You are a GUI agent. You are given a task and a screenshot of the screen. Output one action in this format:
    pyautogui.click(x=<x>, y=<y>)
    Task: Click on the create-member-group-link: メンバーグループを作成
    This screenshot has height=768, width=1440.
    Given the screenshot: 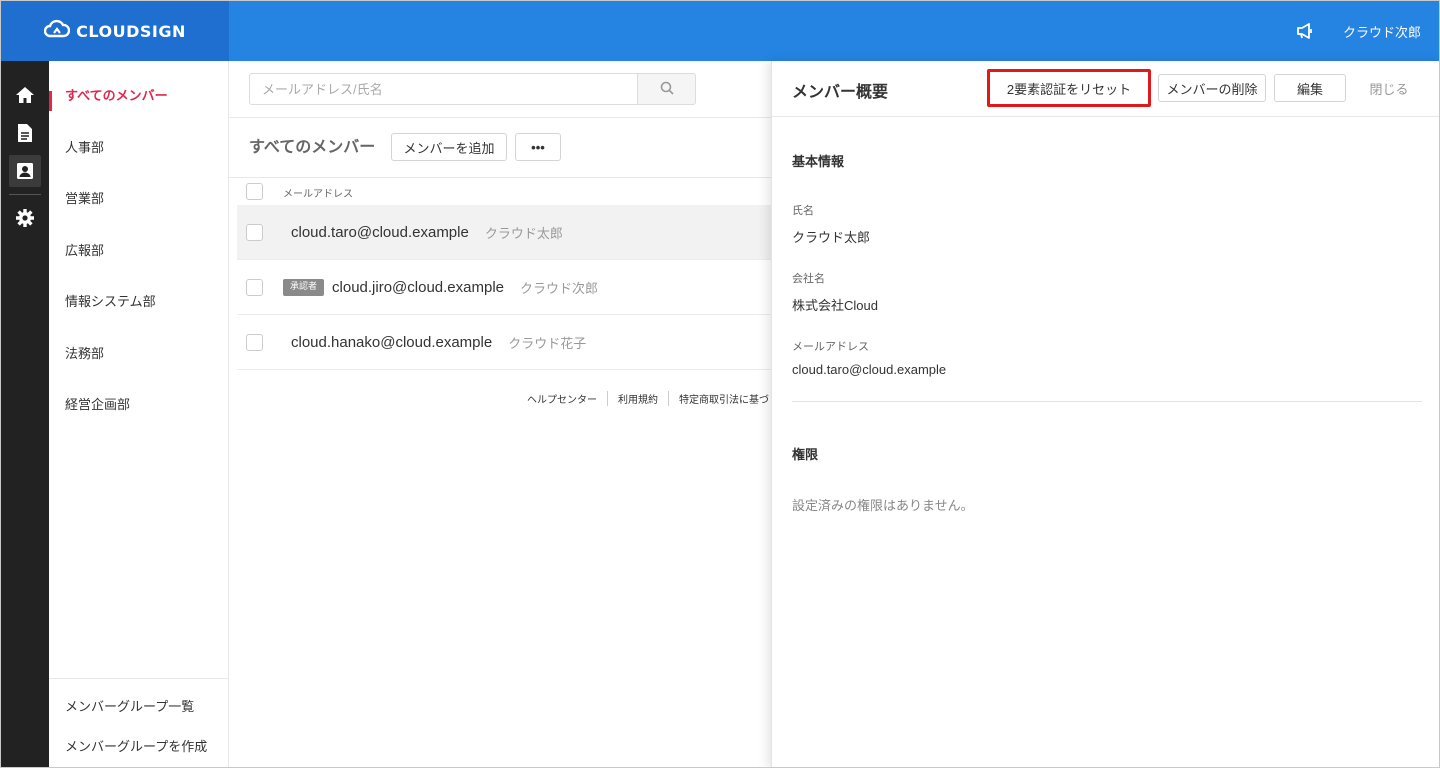 What is the action you would take?
    pyautogui.click(x=138, y=745)
    